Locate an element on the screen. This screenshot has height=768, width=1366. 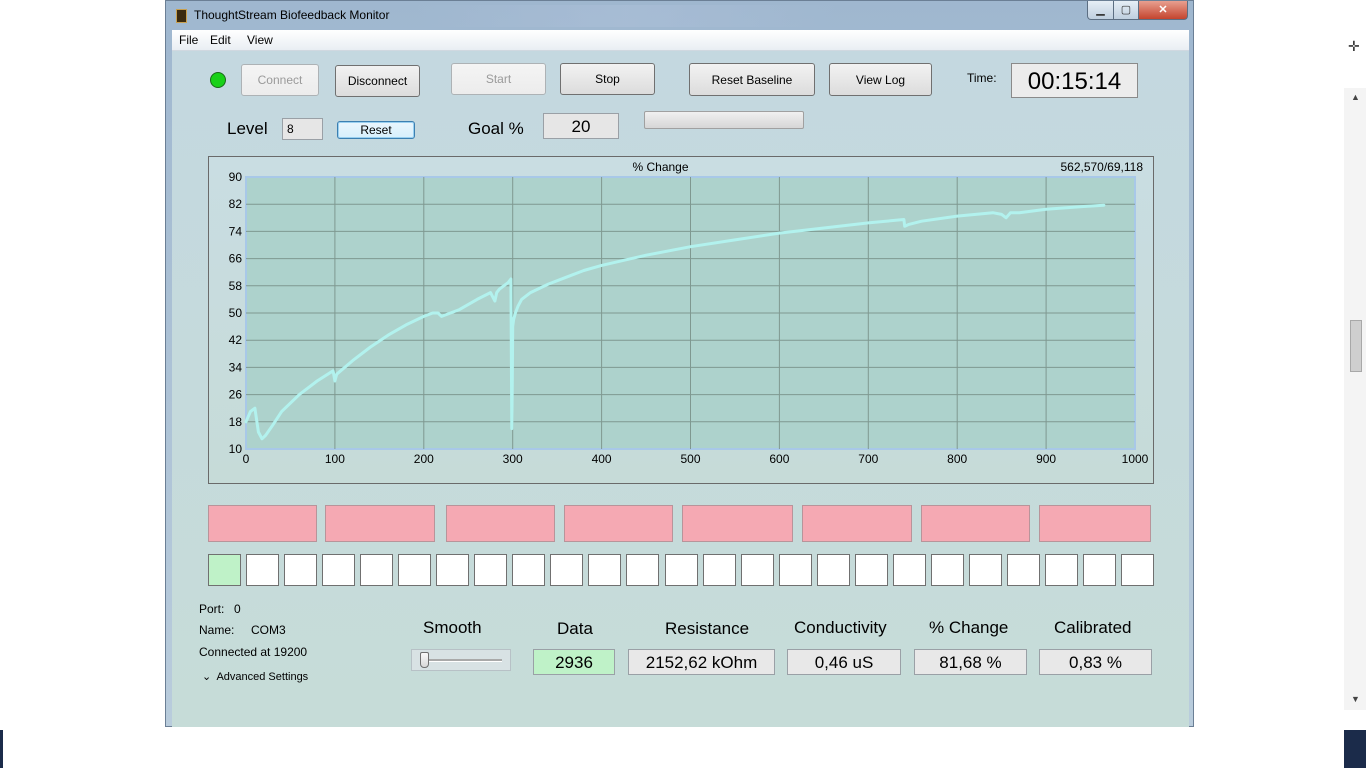
start-button: Start is located at coordinates (498, 79).